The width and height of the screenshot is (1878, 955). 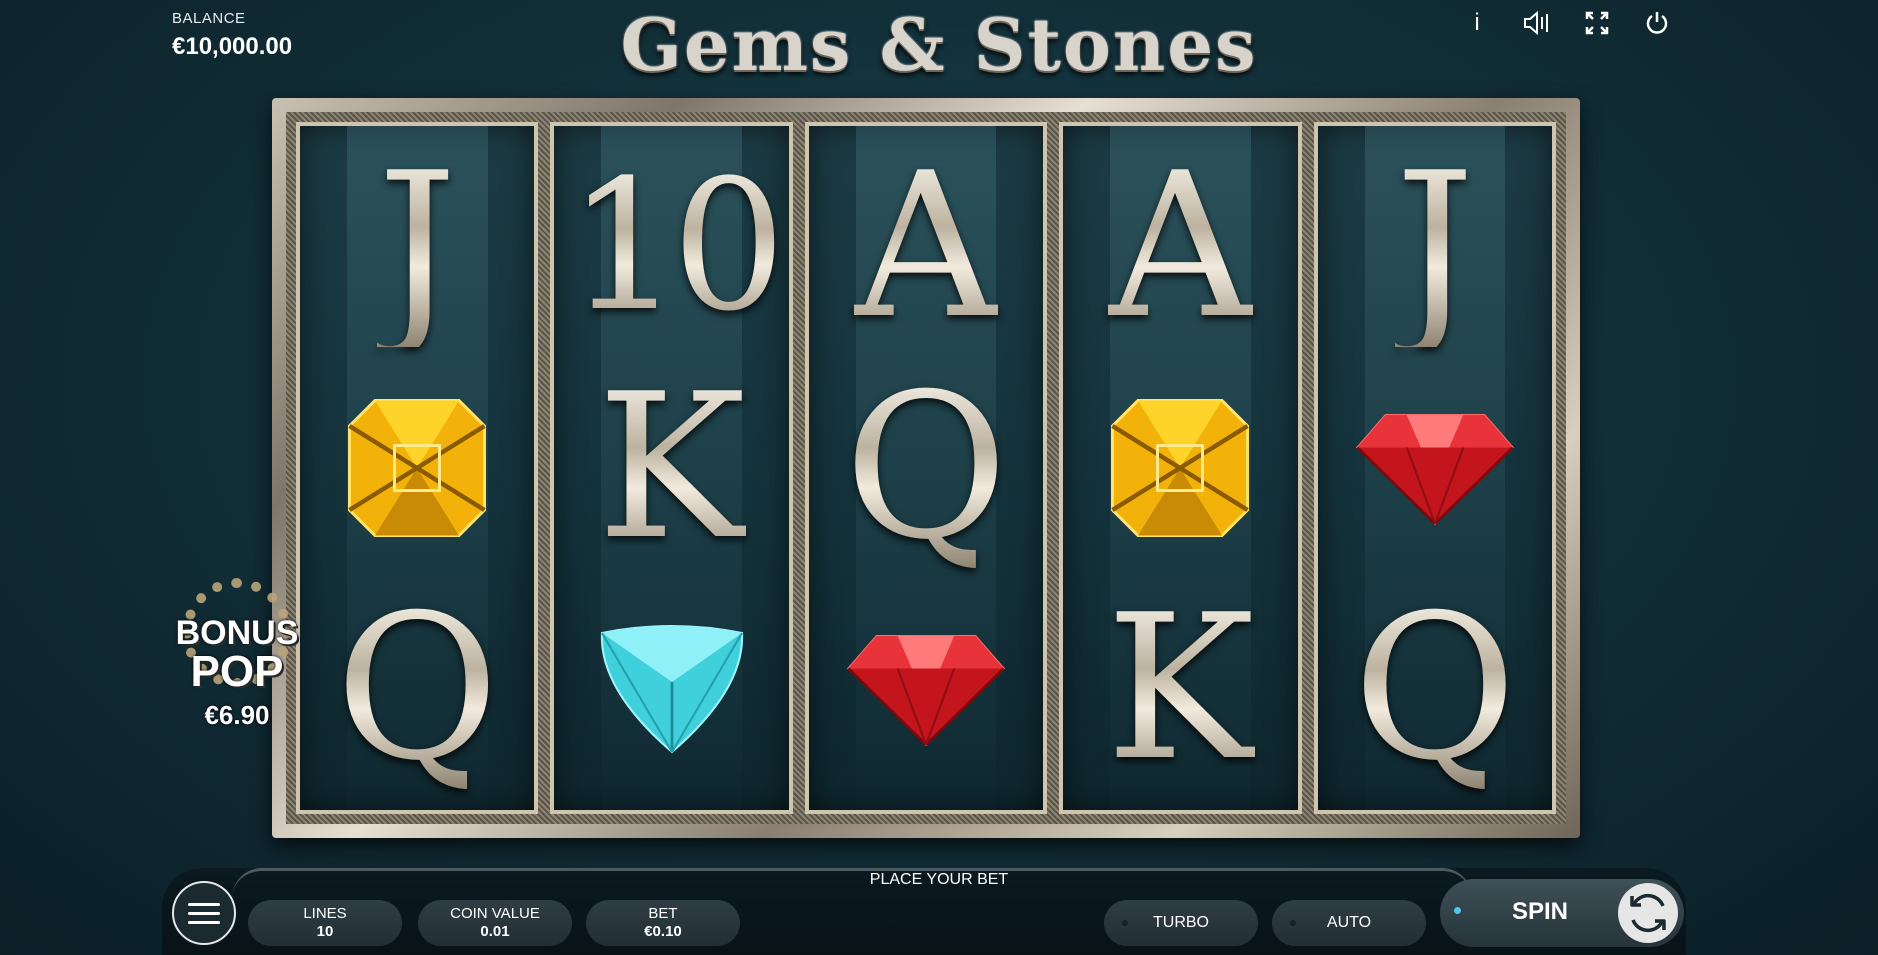 I want to click on info-icon: i, so click(x=1477, y=23).